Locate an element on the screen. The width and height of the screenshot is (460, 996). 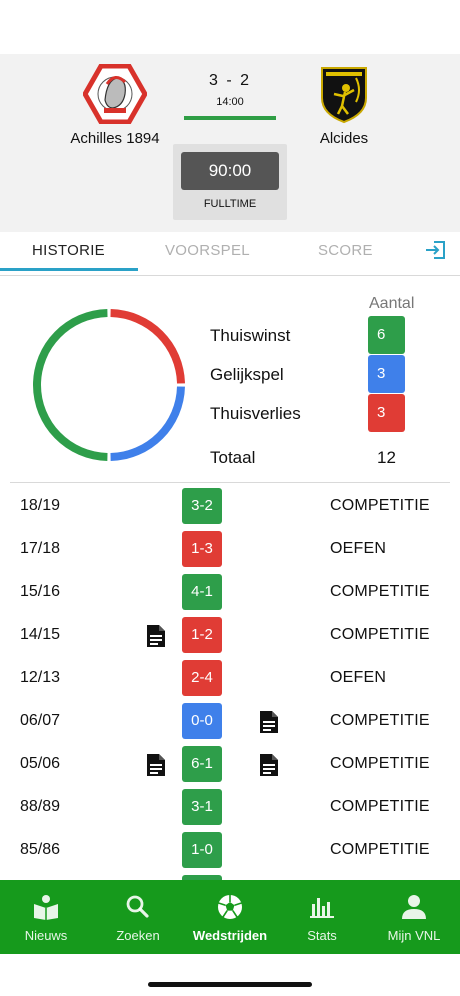
match-clock: 90:00 is located at coordinates (230, 171).